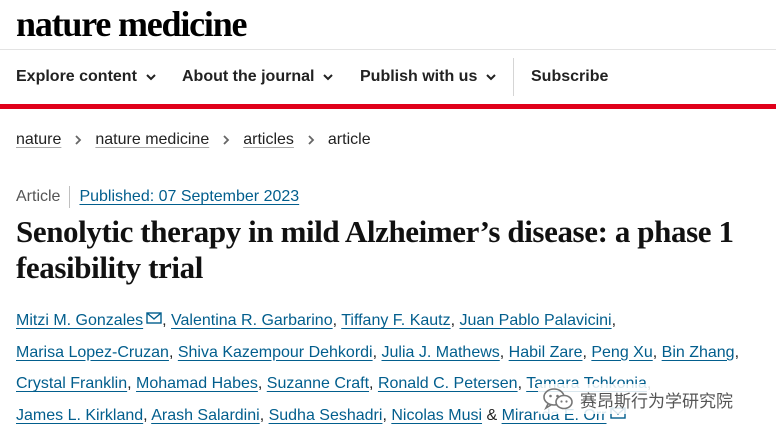 The height and width of the screenshot is (434, 776). I want to click on published-date-link: Published: 07 September 2023, so click(189, 197).